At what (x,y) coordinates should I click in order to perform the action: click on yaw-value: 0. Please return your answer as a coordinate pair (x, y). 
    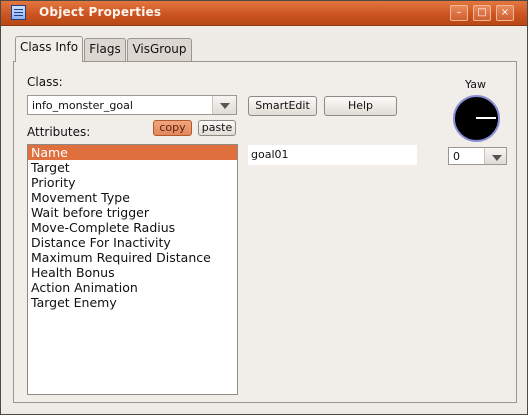
    Looking at the image, I should click on (456, 156).